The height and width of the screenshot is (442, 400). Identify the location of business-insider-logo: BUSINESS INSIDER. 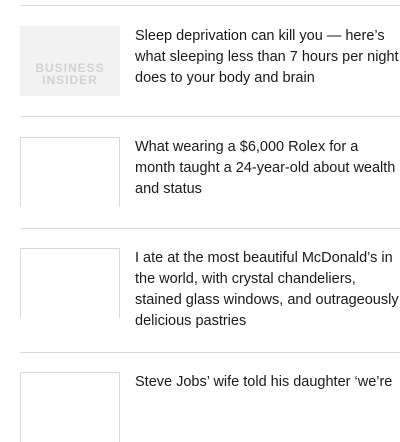
(70, 74).